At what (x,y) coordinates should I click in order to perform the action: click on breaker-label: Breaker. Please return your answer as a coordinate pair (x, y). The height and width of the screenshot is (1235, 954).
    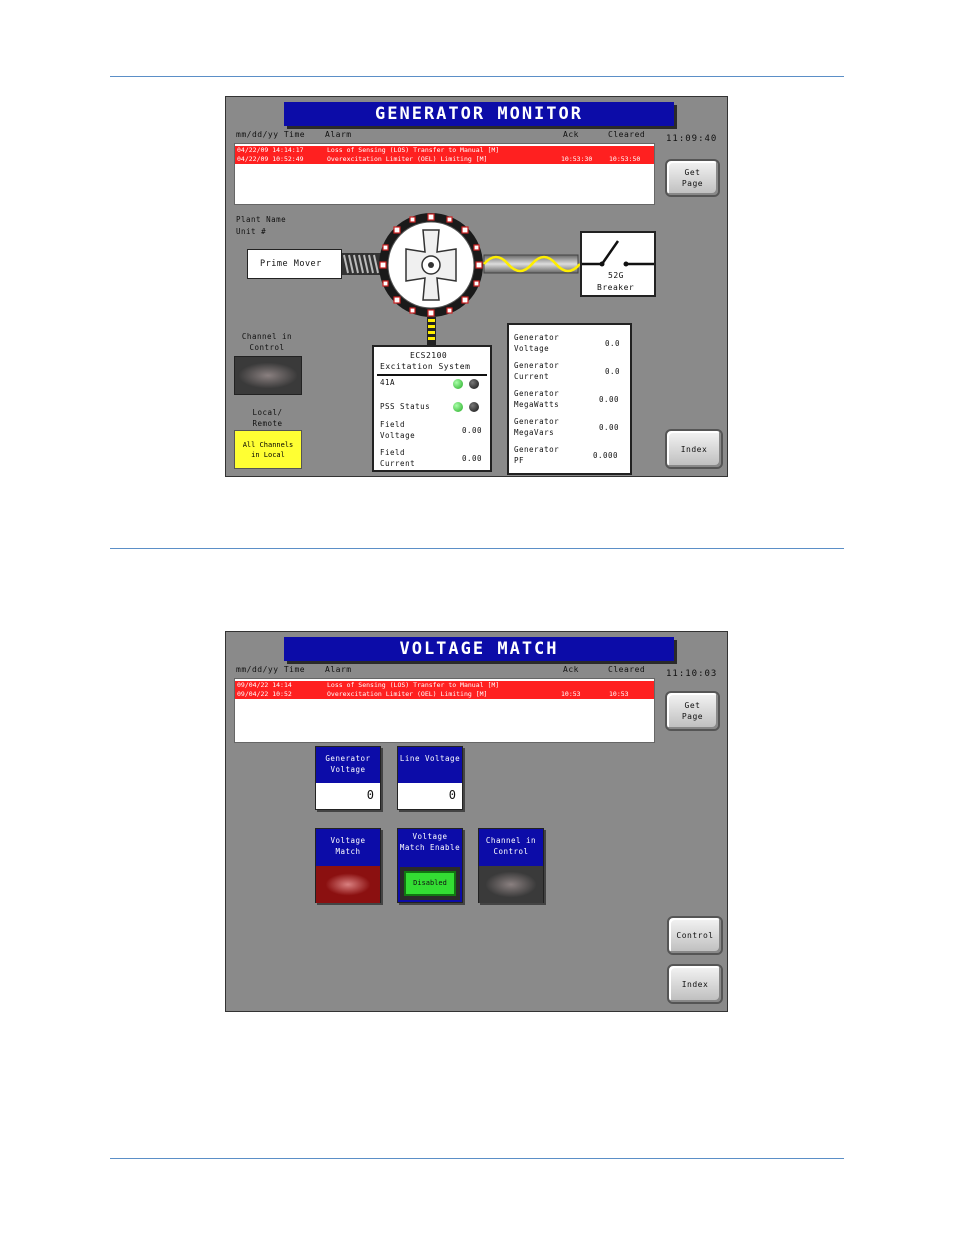
    Looking at the image, I should click on (616, 287).